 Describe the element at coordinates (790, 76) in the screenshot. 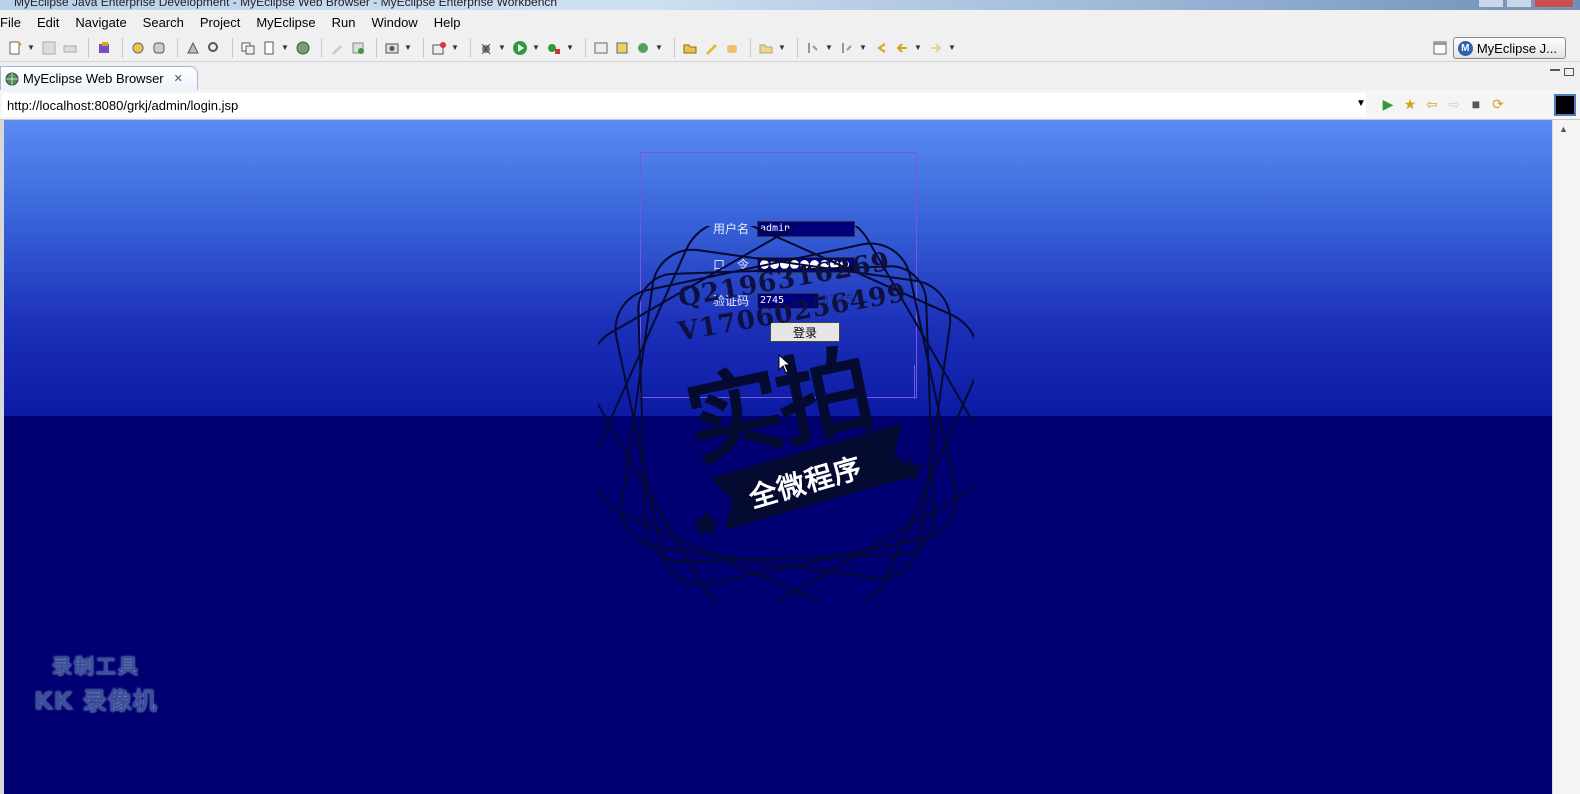

I see `editor-tab-bar: MyEclipse Web Browser ✕` at that location.